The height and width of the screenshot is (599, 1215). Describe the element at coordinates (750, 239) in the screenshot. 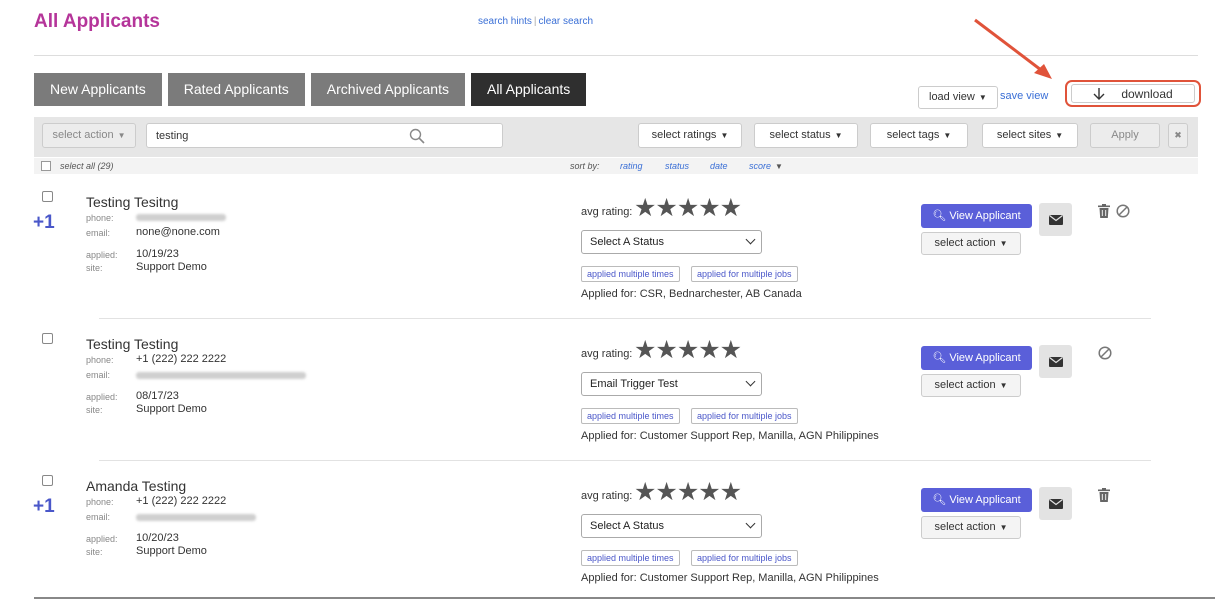

I see `chevron-down-icon` at that location.